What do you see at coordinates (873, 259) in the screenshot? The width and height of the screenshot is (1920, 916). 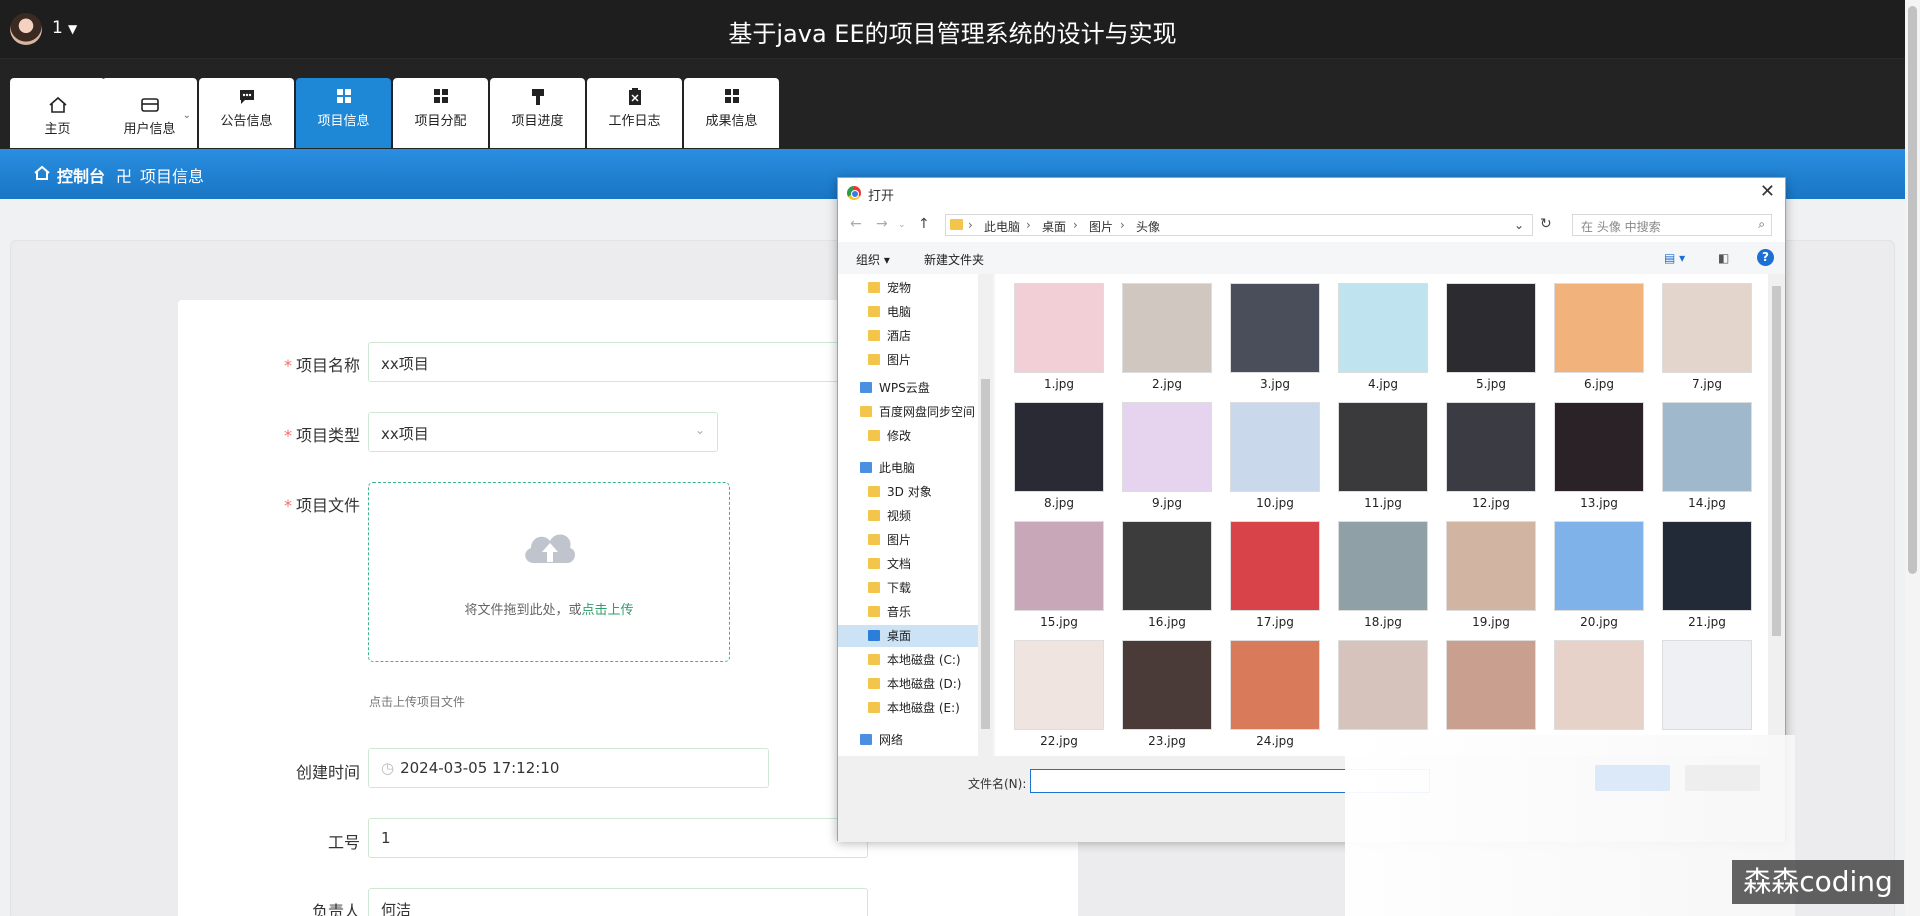 I see `organize-button: 组织 ▾` at bounding box center [873, 259].